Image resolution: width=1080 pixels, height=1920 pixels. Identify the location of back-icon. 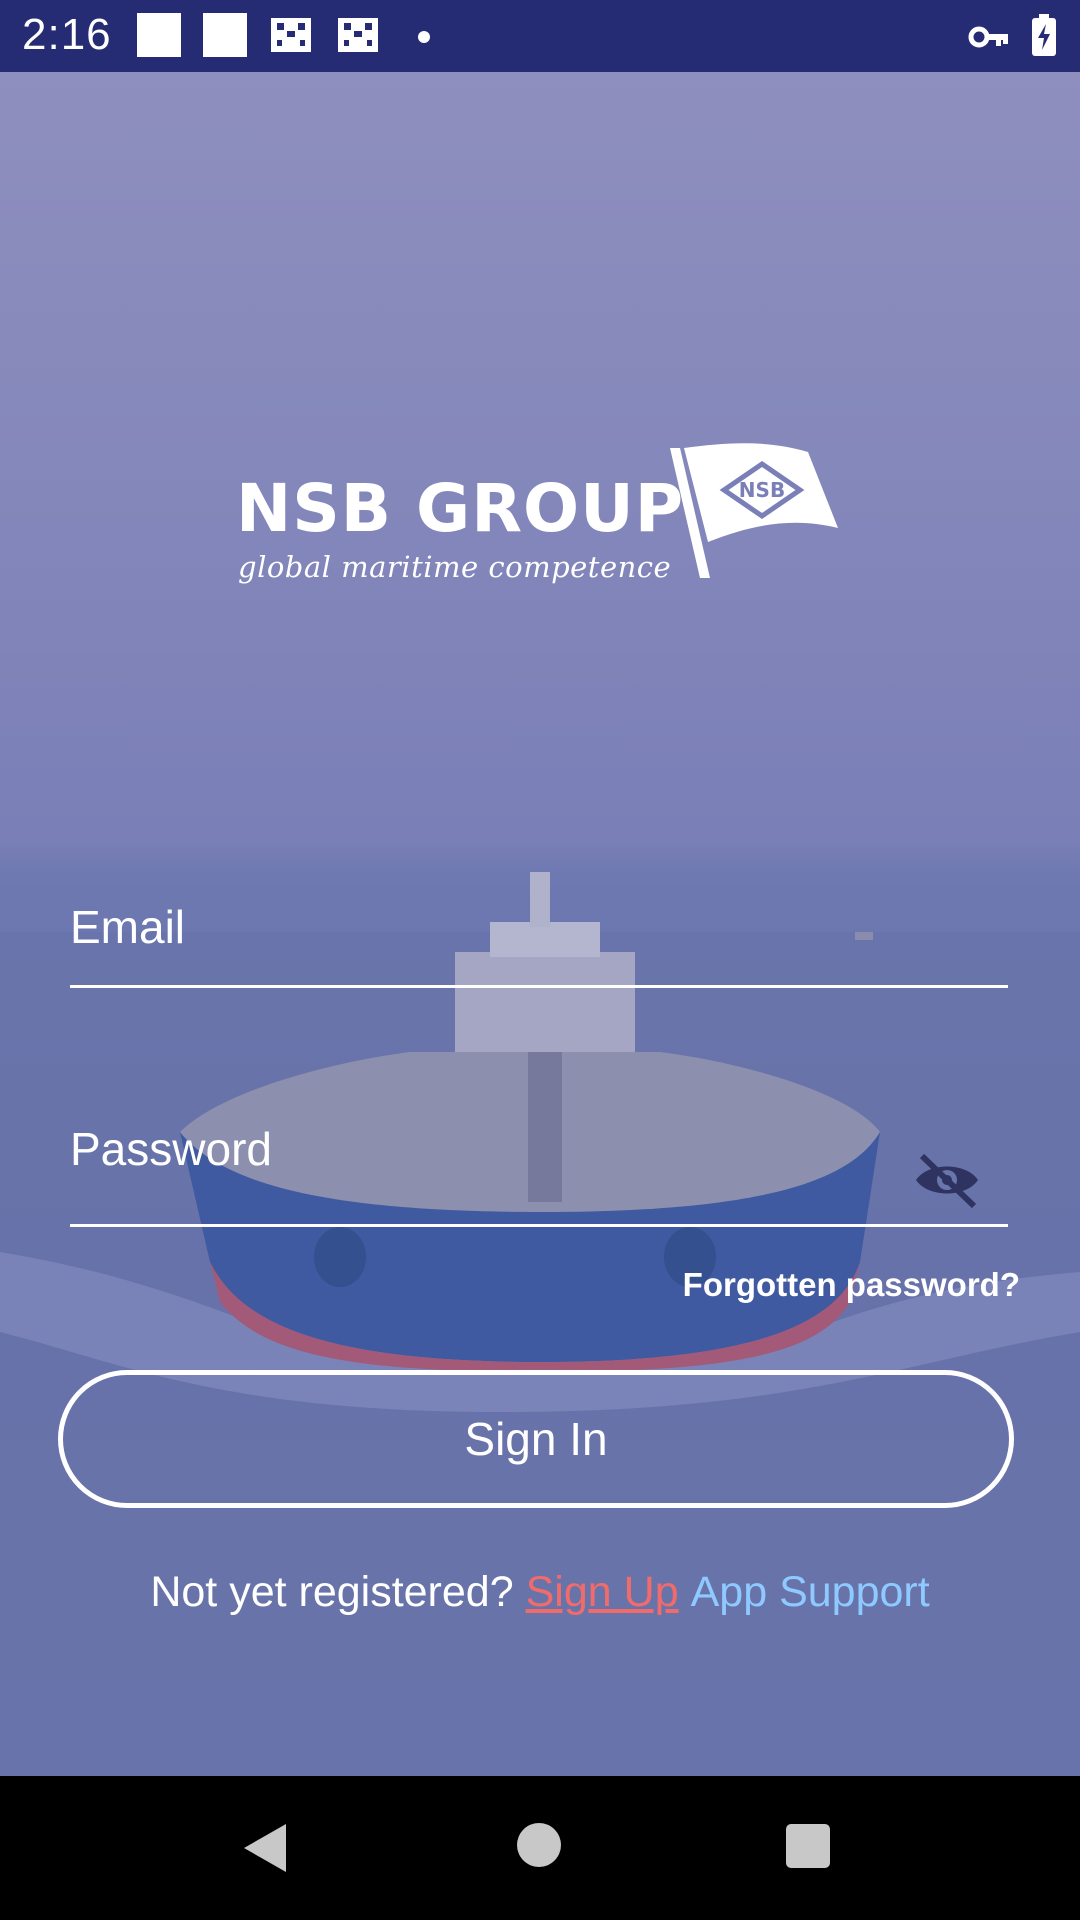
(265, 1848).